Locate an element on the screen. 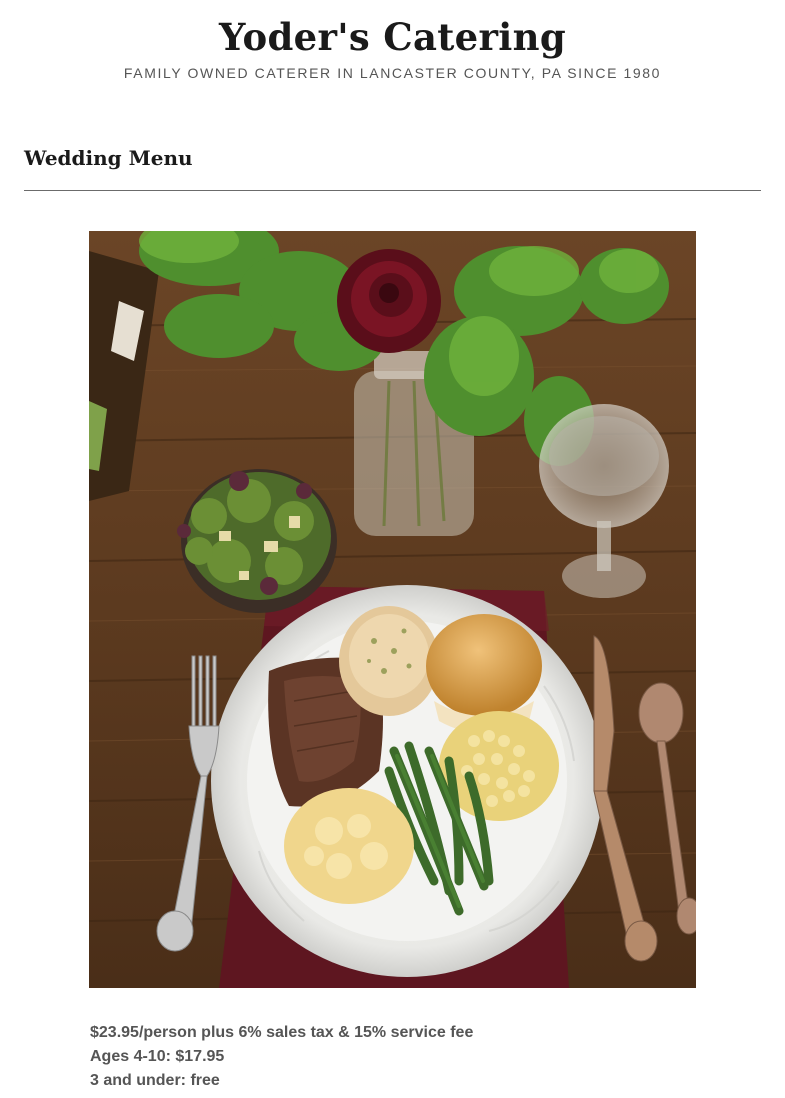 This screenshot has width=785, height=1098. page-title: Wedding Menu is located at coordinates (108, 158).